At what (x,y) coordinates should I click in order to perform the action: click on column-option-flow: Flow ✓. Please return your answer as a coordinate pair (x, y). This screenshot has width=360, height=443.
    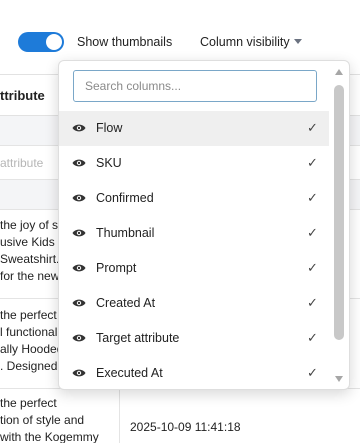
    Looking at the image, I should click on (194, 128).